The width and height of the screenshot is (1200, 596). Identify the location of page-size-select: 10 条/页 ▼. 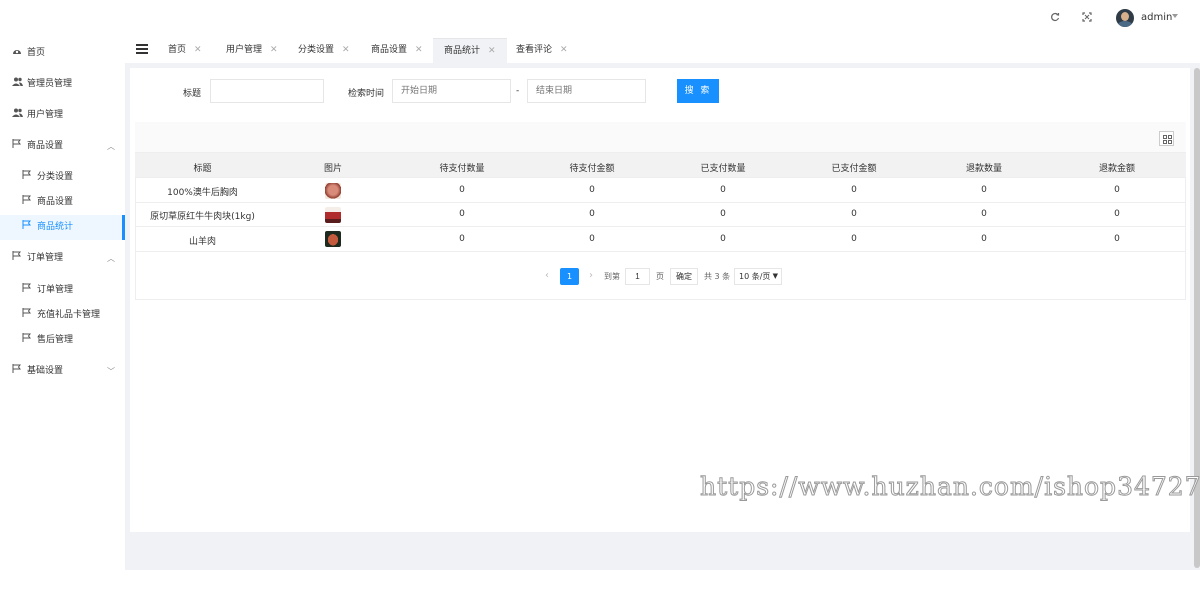
(758, 276).